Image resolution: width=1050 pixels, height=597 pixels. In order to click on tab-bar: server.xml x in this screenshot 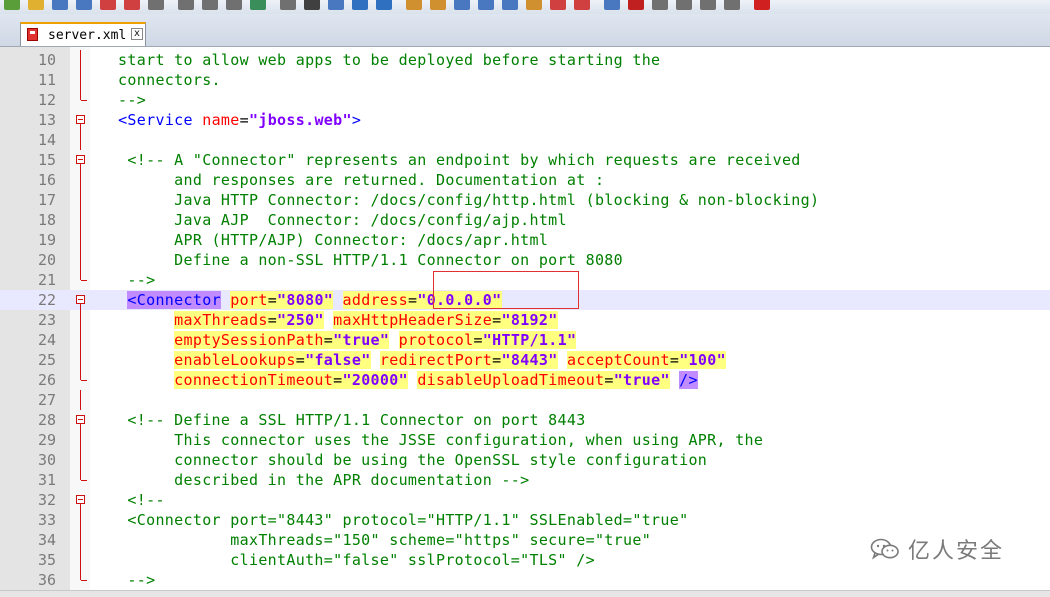, I will do `click(525, 30)`.